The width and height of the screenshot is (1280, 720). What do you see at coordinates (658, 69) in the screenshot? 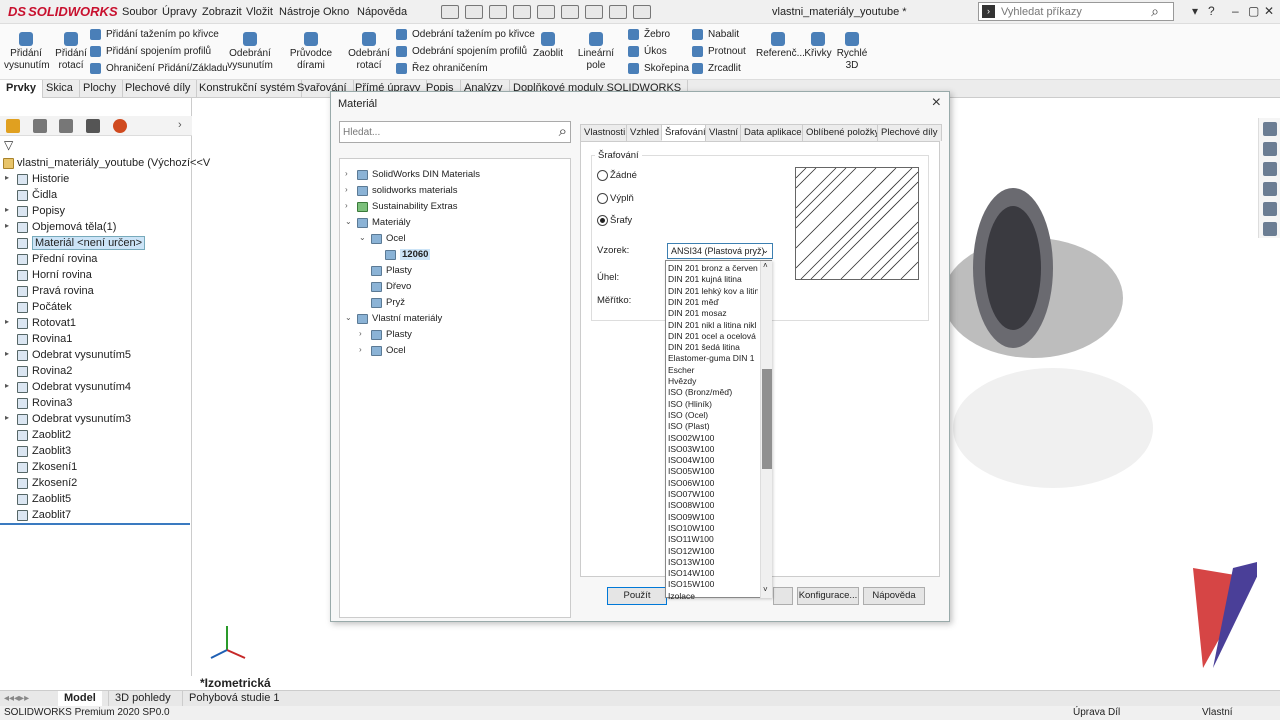
I see `skorepina-button: Skořepina` at bounding box center [658, 69].